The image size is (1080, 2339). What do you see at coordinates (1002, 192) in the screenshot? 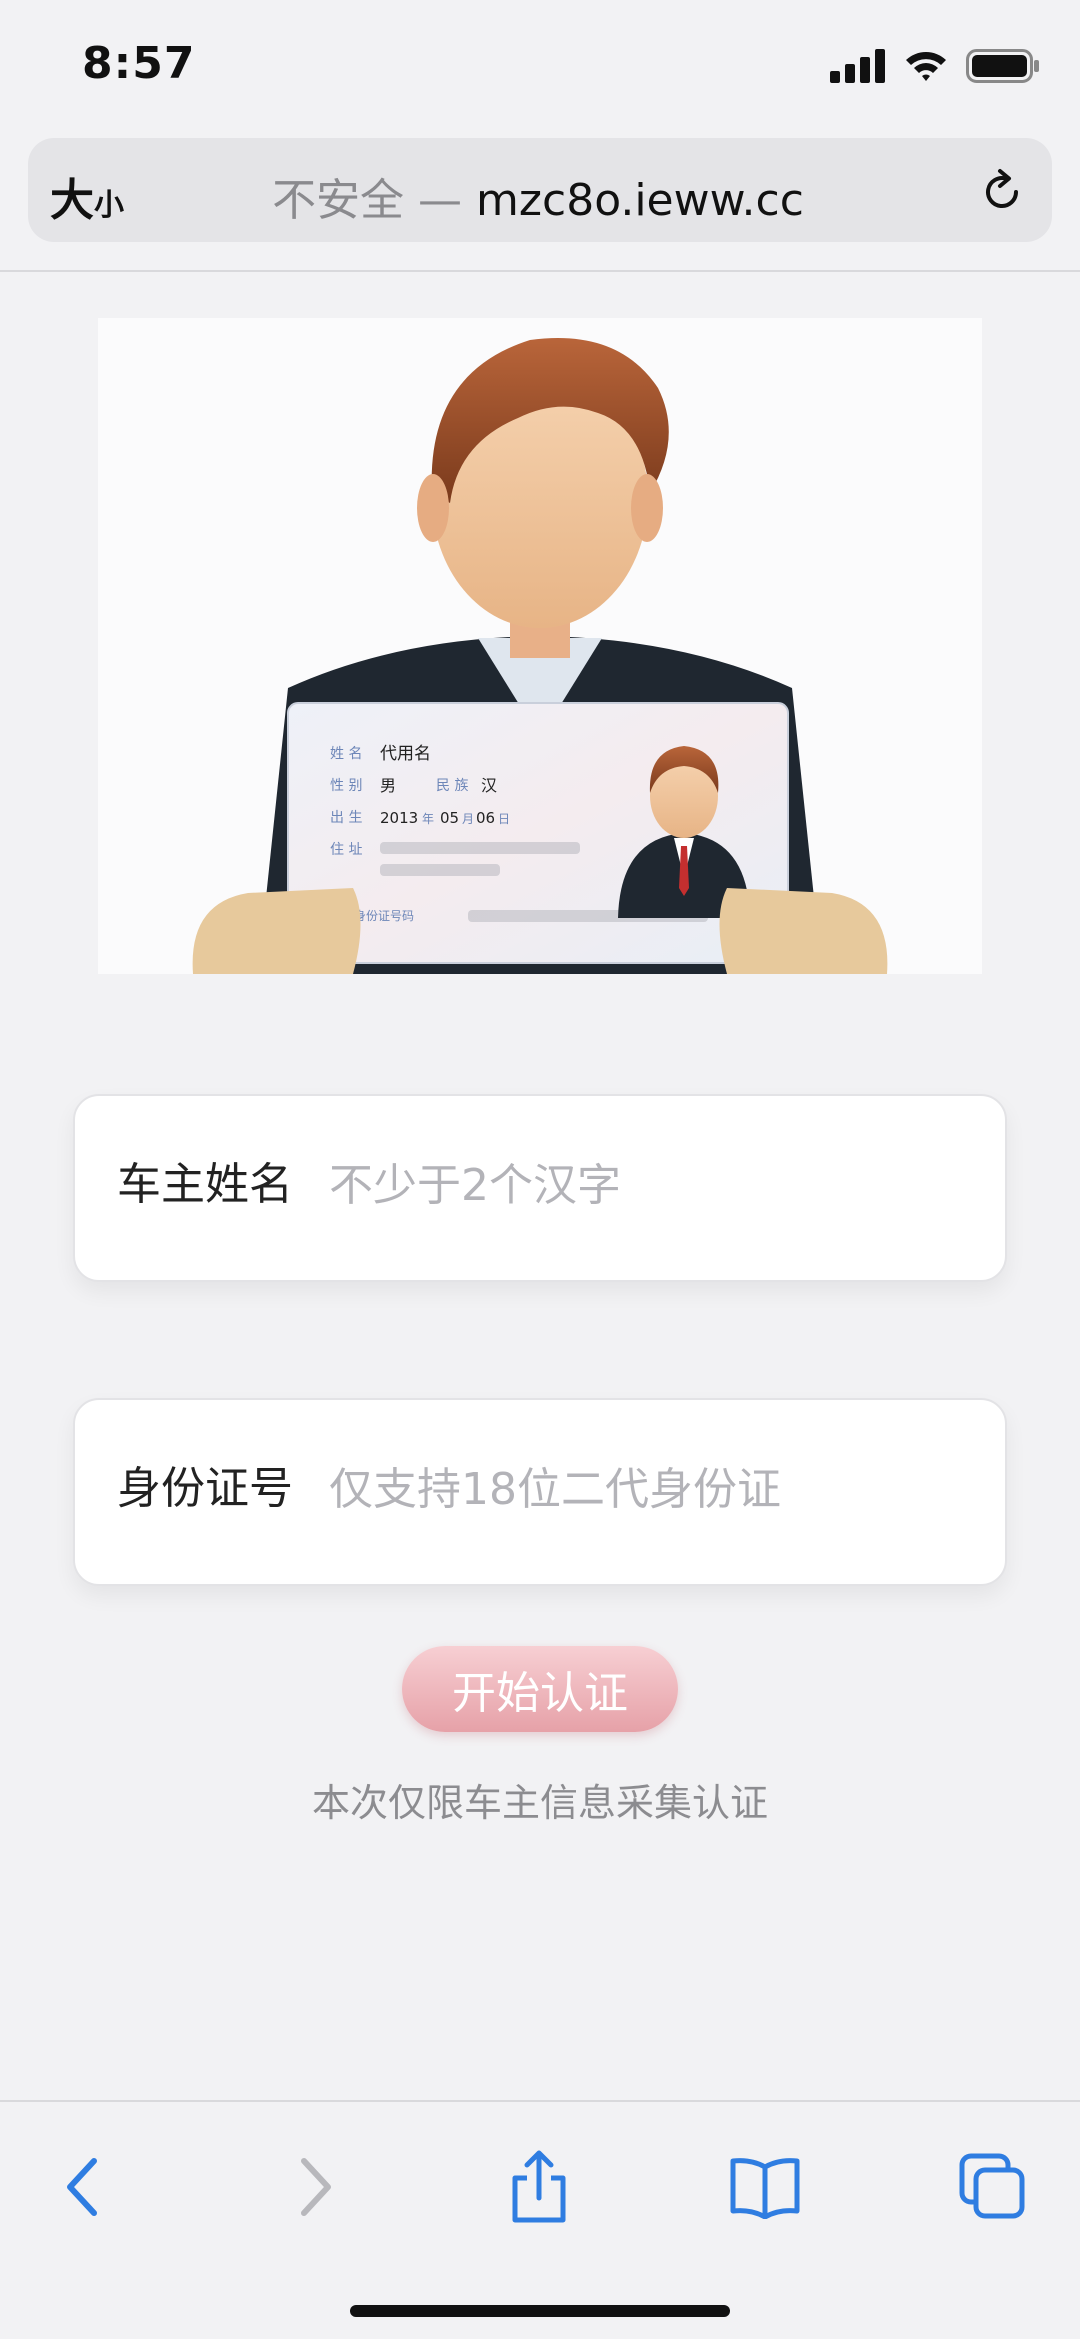
I see `reload-icon` at bounding box center [1002, 192].